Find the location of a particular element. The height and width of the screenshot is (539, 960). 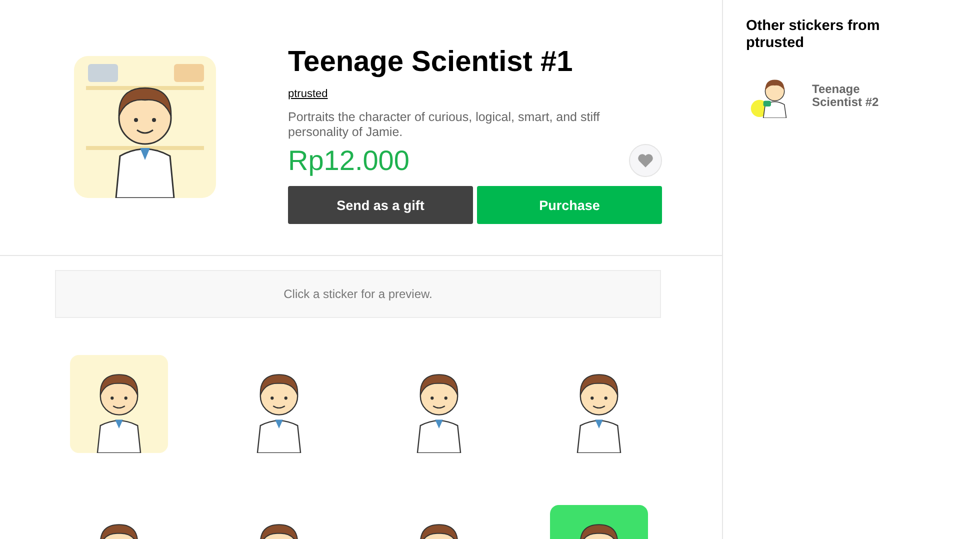

favorite-button is located at coordinates (645, 160).